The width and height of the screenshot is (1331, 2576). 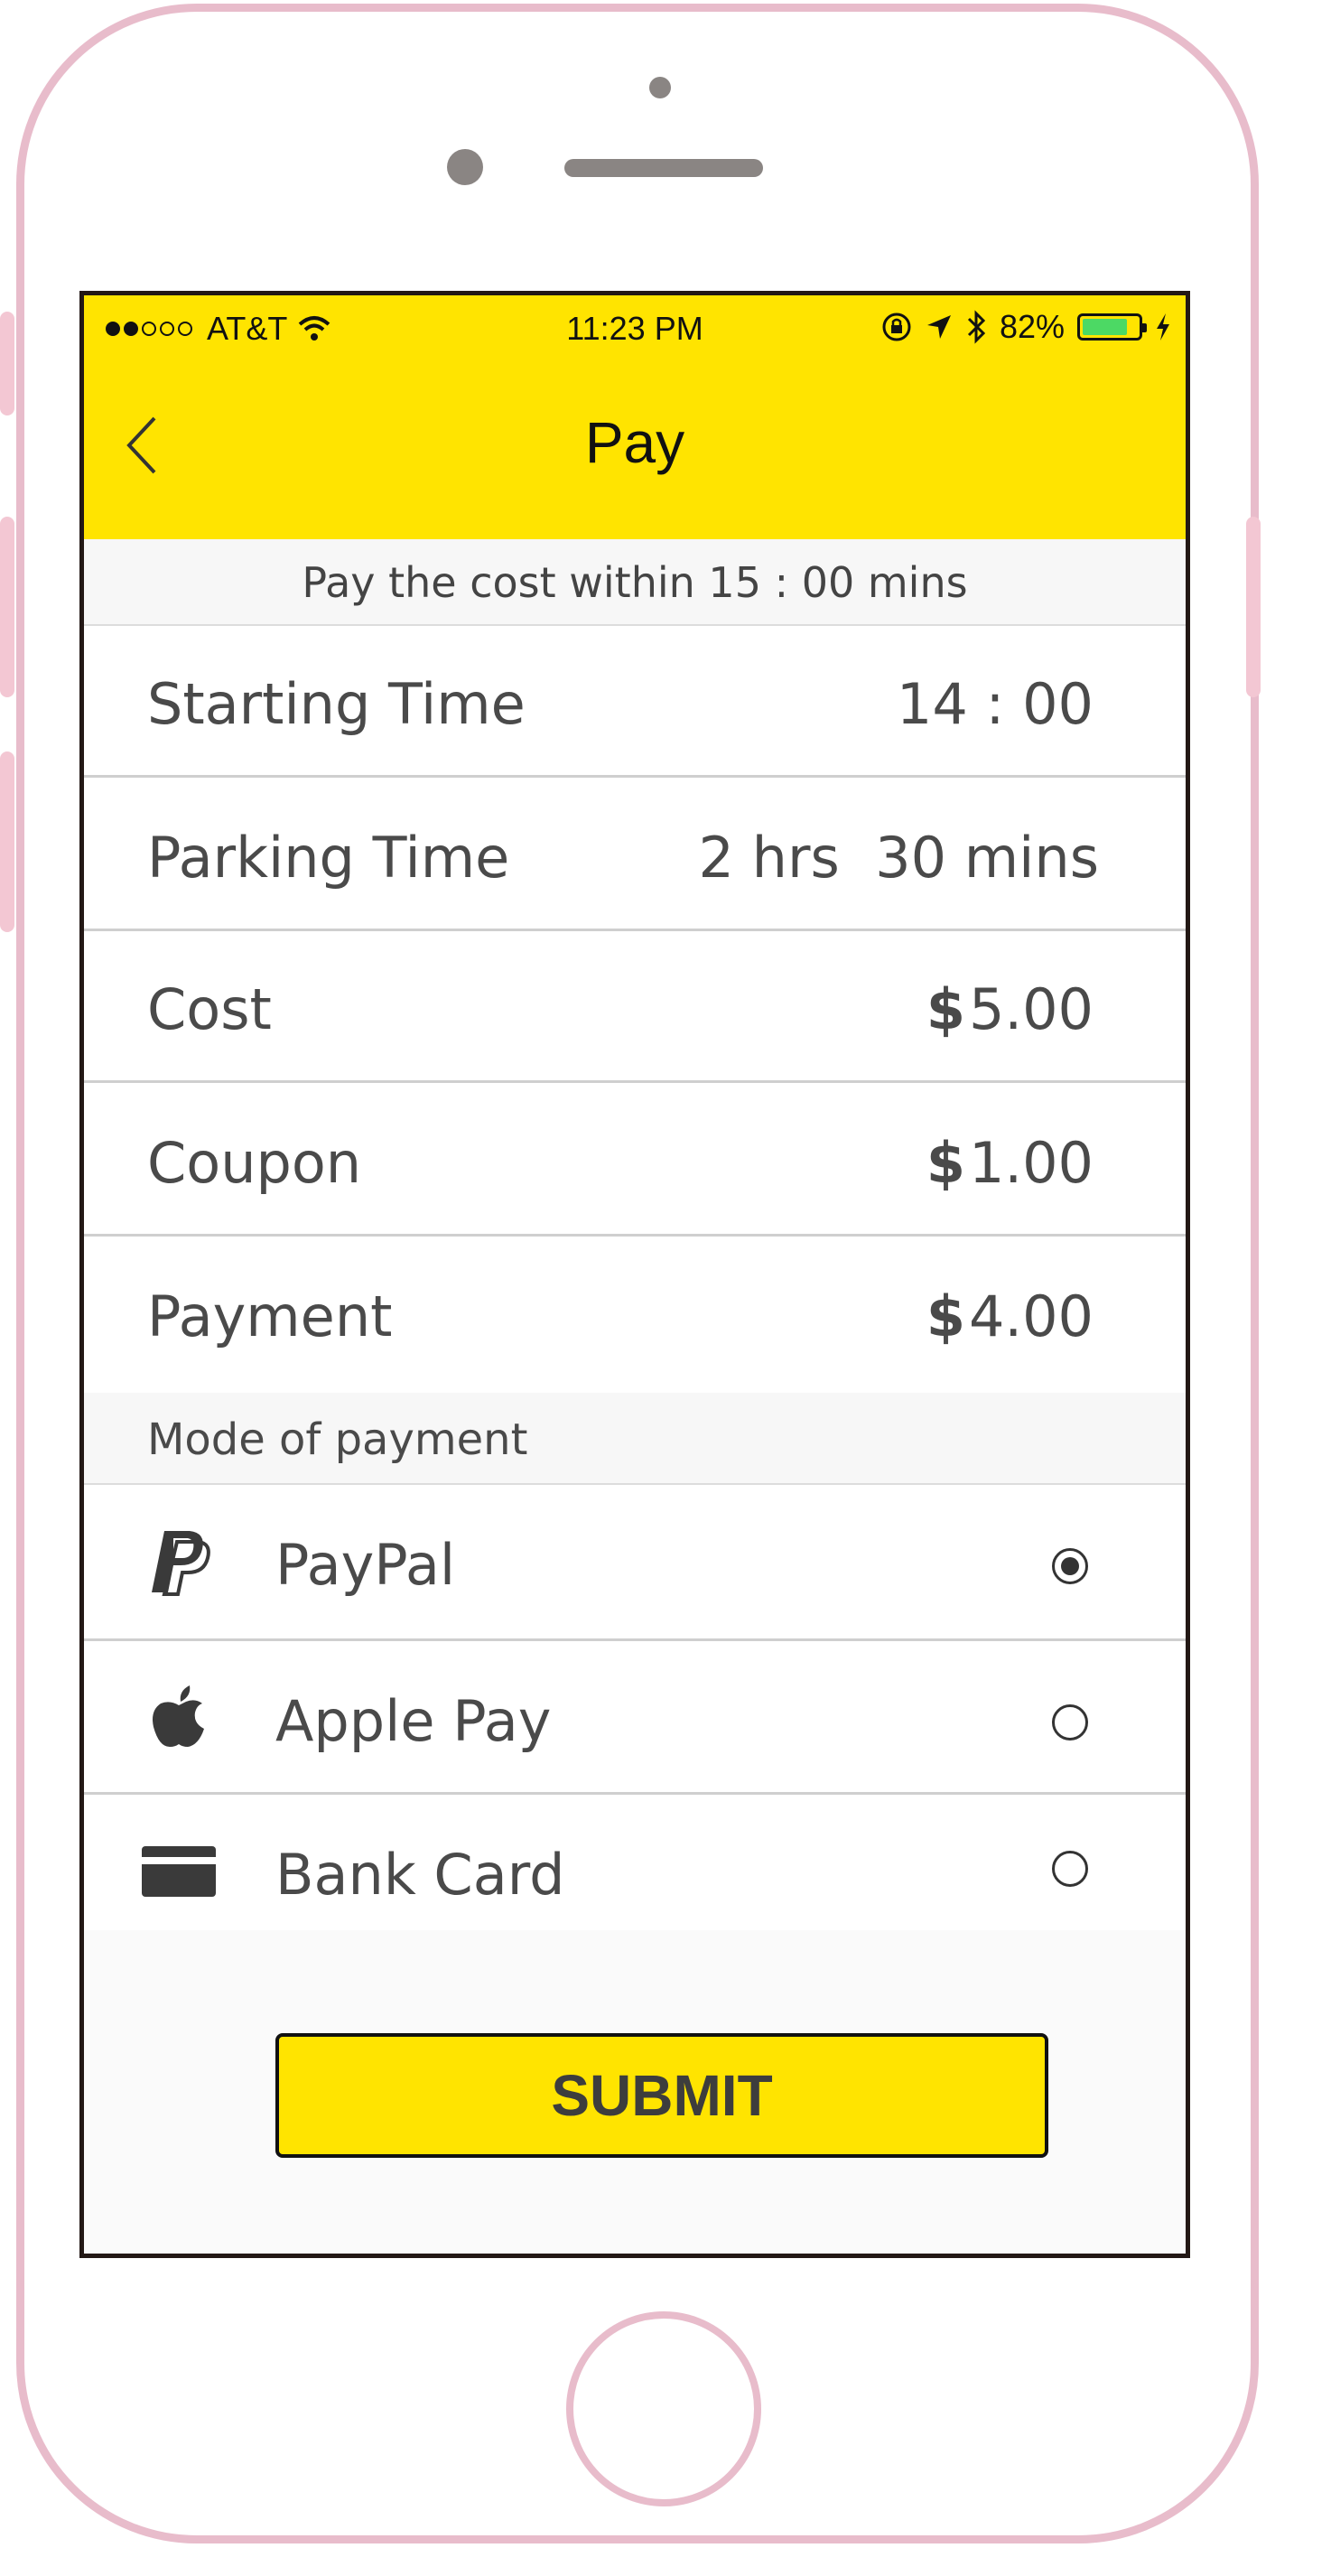 I want to click on volume-up-button, so click(x=7, y=607).